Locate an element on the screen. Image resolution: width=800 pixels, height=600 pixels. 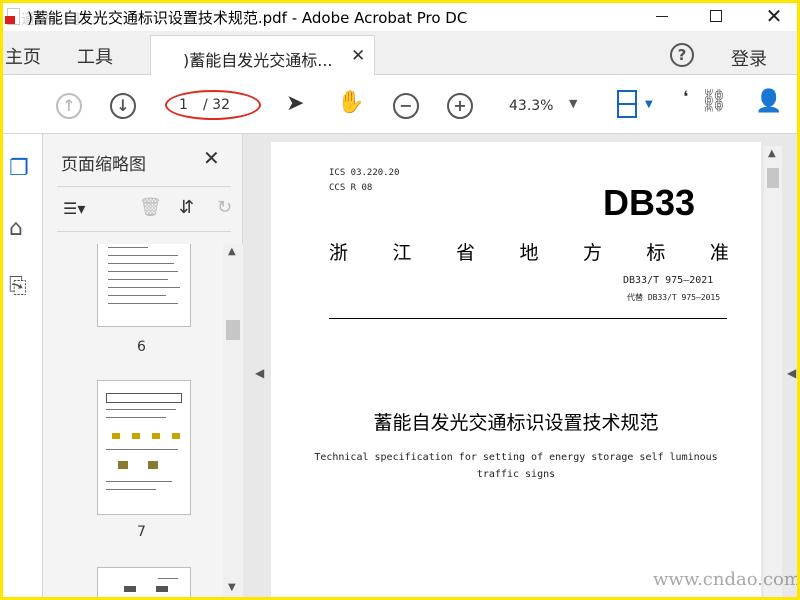
tab-bar: 主页 工具 )蓄能自发光交通标... ✕ ? 登录 is located at coordinates (400, 53).